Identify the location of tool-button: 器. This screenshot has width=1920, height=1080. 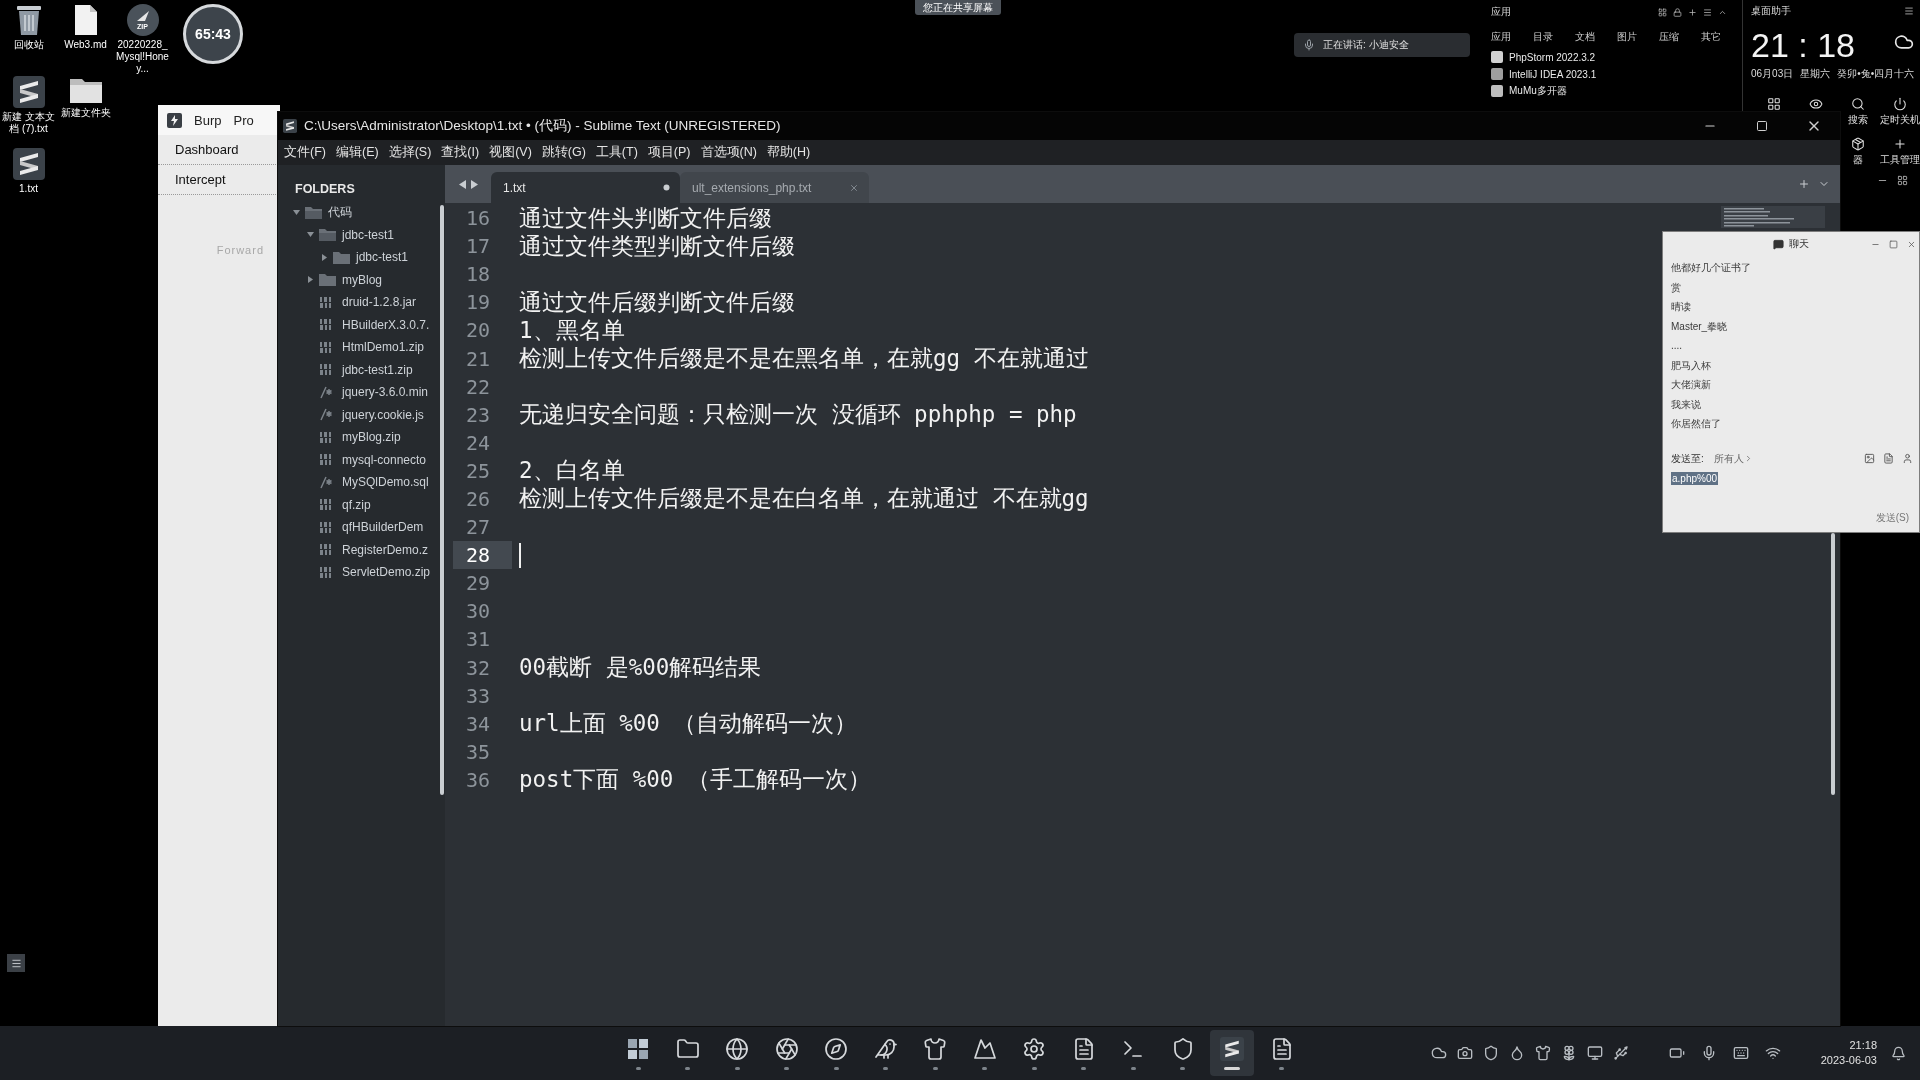
(1858, 151).